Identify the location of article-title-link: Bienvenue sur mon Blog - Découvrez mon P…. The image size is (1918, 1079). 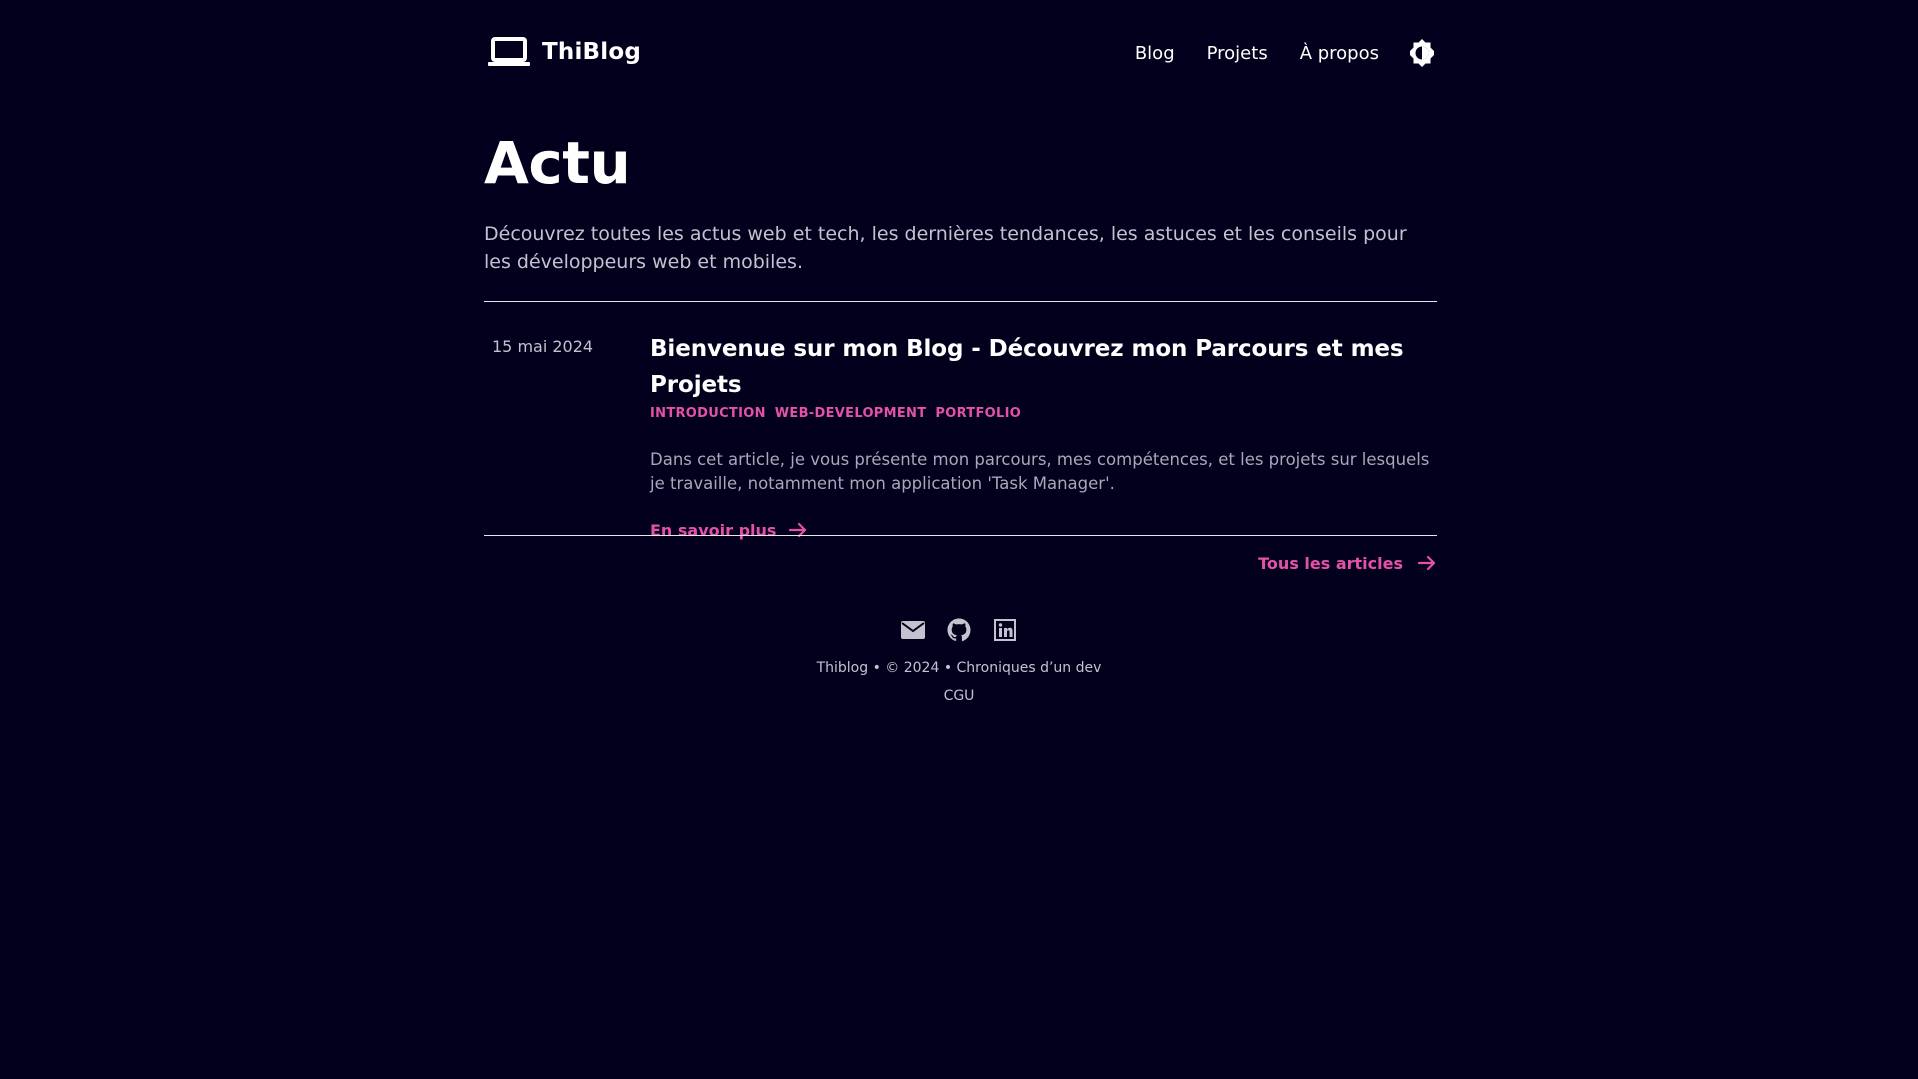
(1045, 367).